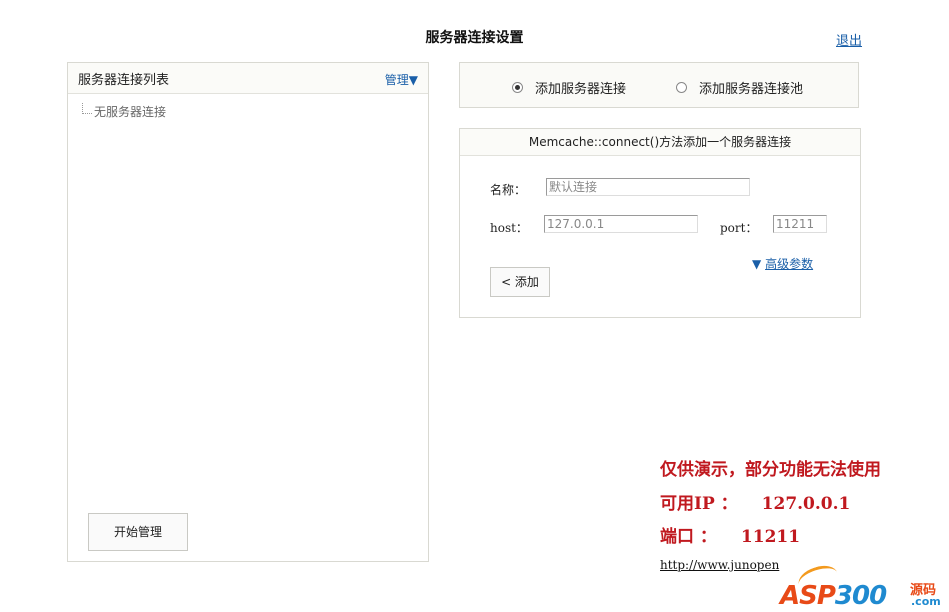  Describe the element at coordinates (87, 108) in the screenshot. I see `tree-branch-icon` at that location.